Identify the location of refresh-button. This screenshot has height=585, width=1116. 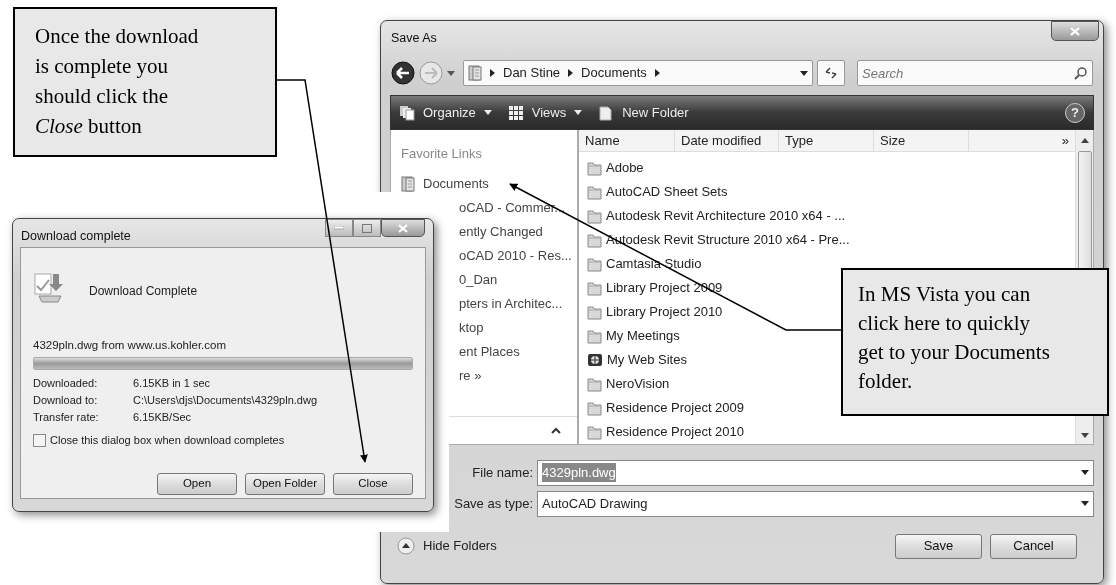
(831, 73).